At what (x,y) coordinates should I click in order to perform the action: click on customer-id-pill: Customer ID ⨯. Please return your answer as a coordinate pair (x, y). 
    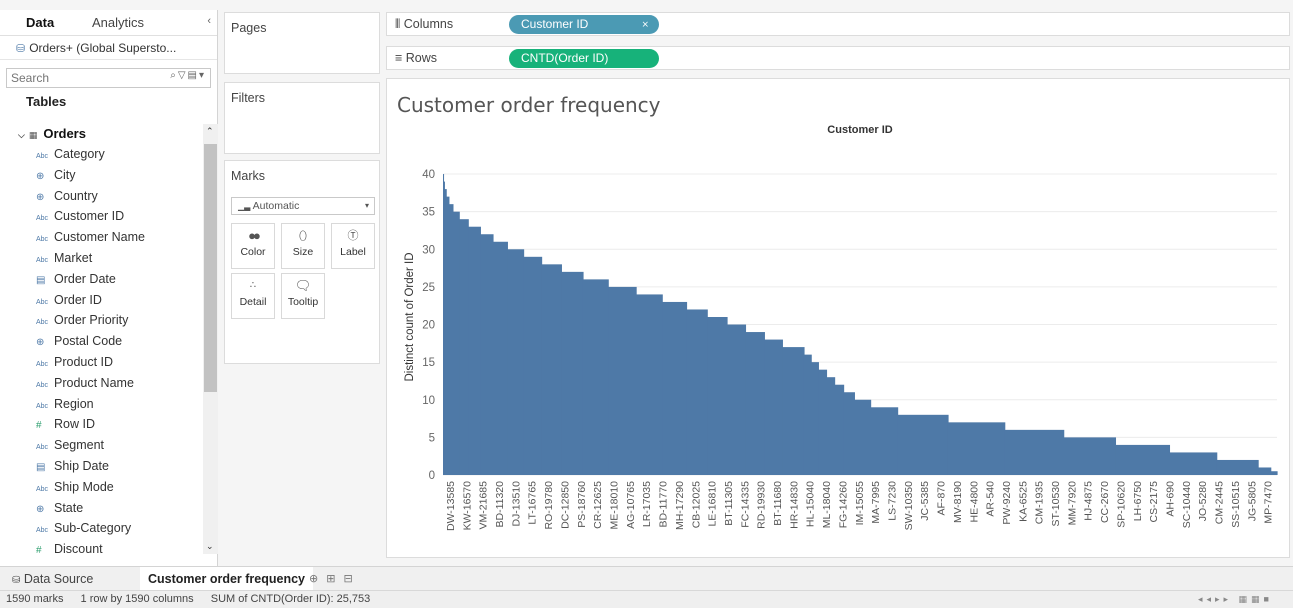
    Looking at the image, I should click on (584, 24).